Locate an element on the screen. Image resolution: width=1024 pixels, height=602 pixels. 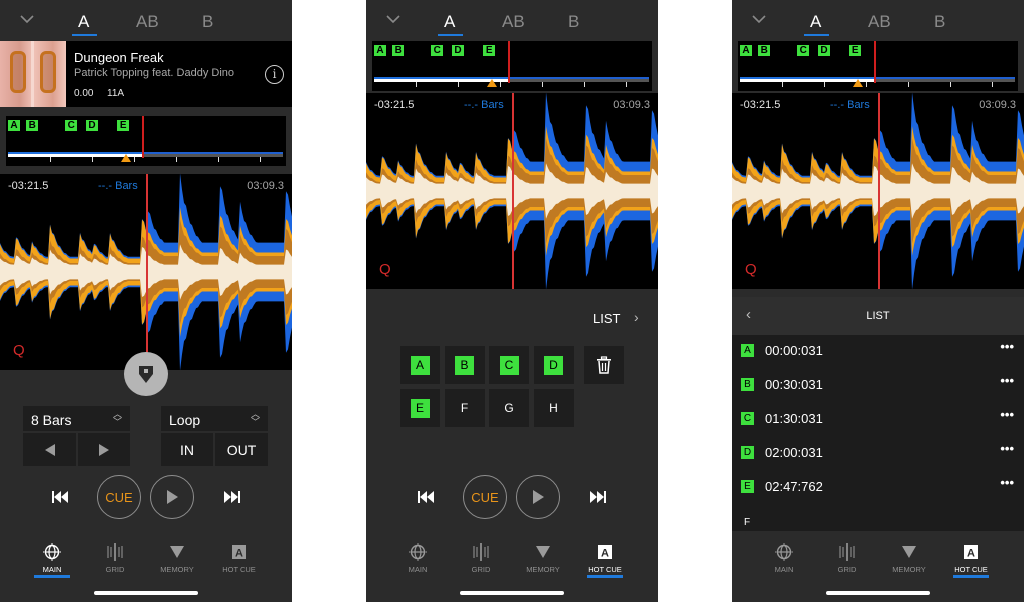
hot-cue-pad-g: G is located at coordinates (509, 408).